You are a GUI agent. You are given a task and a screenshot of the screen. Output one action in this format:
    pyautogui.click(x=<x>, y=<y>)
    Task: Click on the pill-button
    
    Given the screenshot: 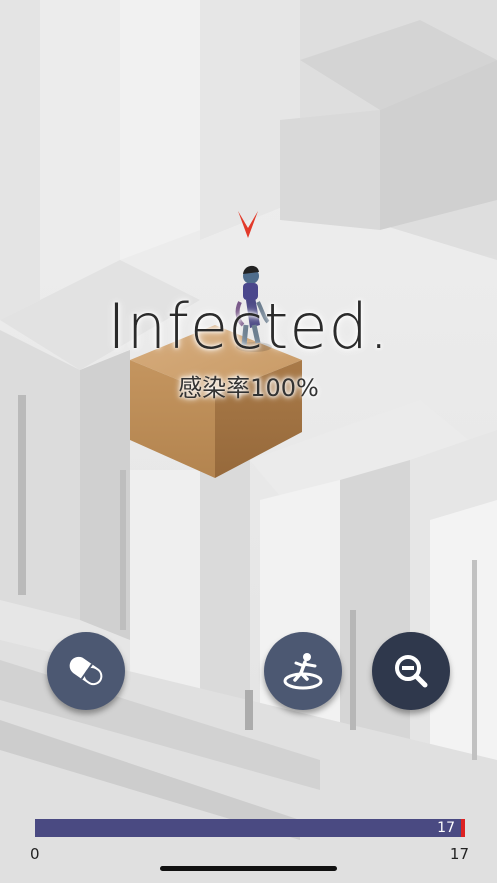 What is the action you would take?
    pyautogui.click(x=86, y=671)
    